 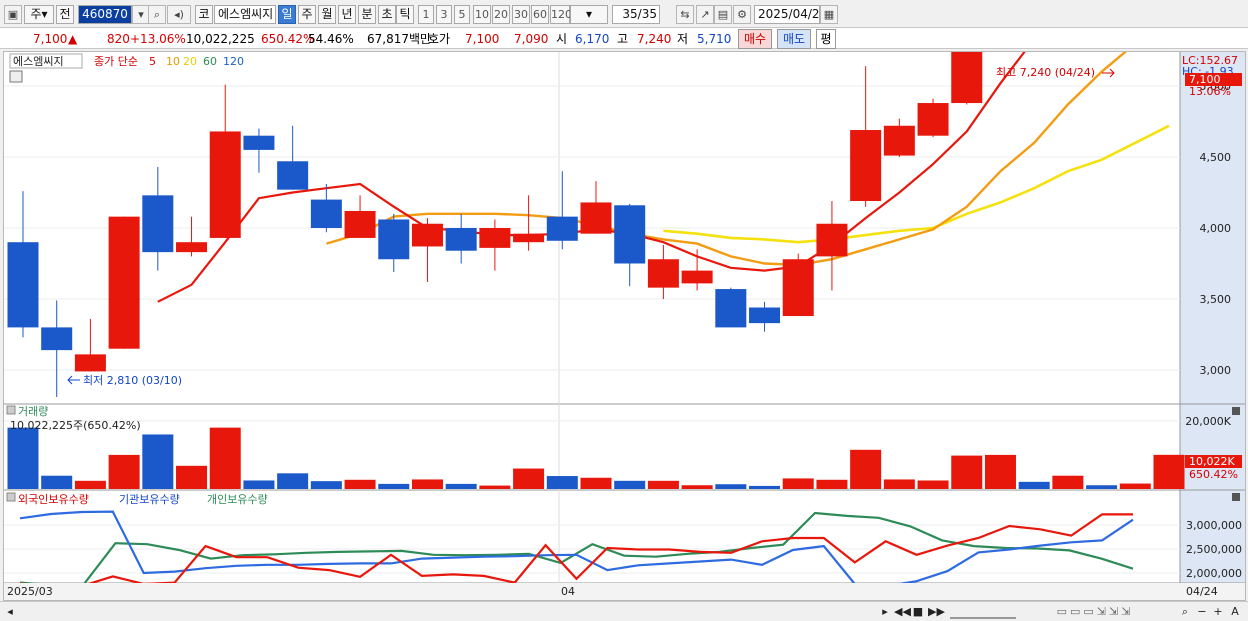 I want to click on interval-button-6: 60, so click(x=540, y=14).